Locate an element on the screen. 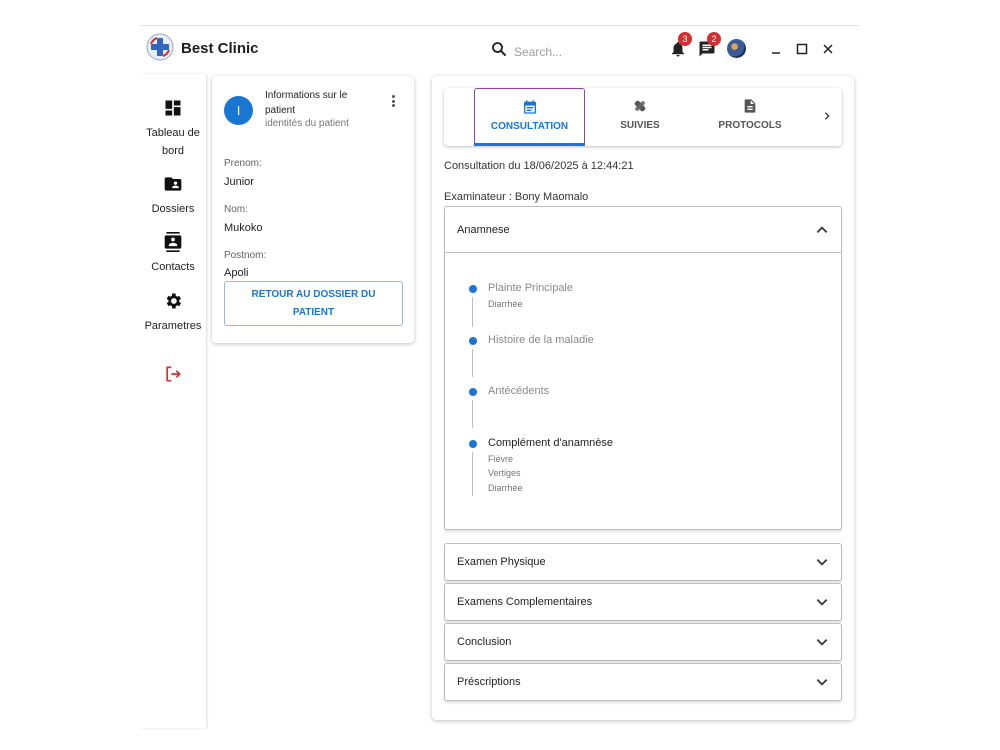 The height and width of the screenshot is (750, 1000). logout-button is located at coordinates (173, 377).